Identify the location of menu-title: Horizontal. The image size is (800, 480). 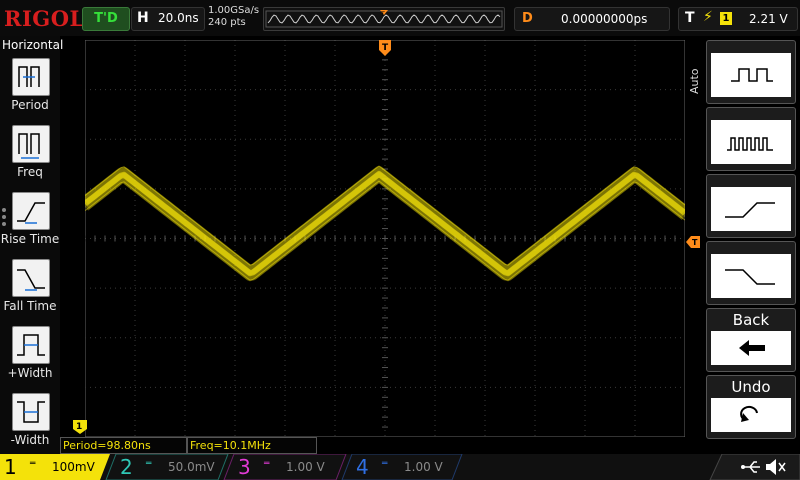
(33, 45).